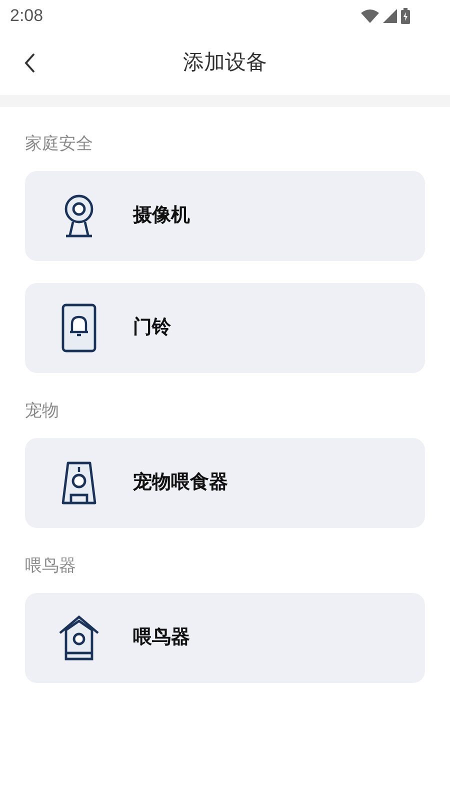 Image resolution: width=450 pixels, height=799 pixels. I want to click on section-title: 喂鸟器, so click(51, 566).